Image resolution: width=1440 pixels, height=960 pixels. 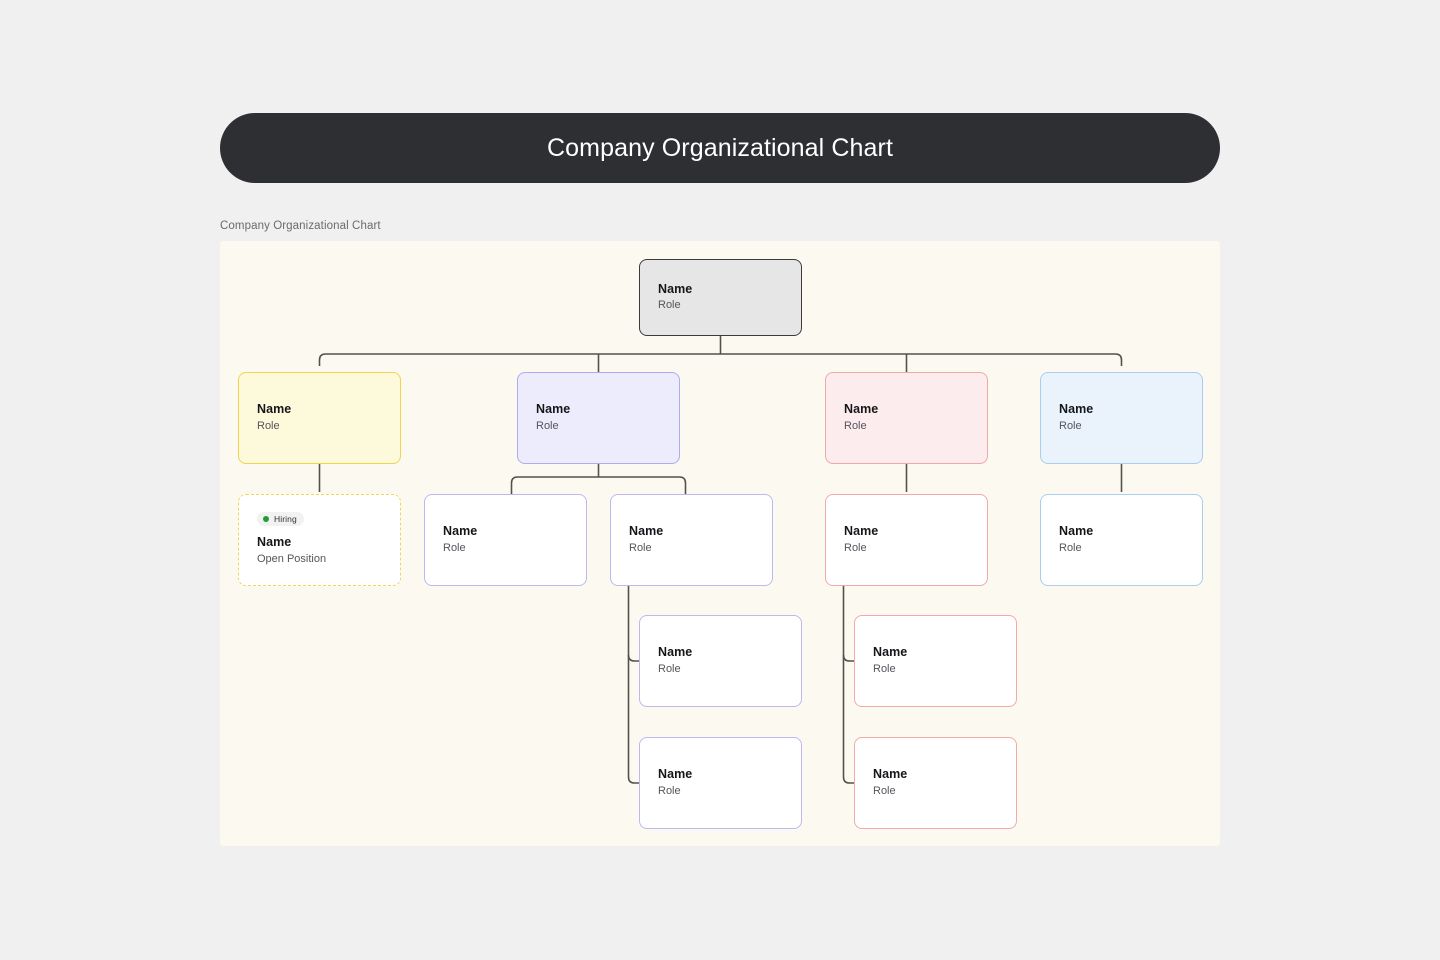 I want to click on org-node-open-position: Hiring Name Open Position, so click(x=319, y=540).